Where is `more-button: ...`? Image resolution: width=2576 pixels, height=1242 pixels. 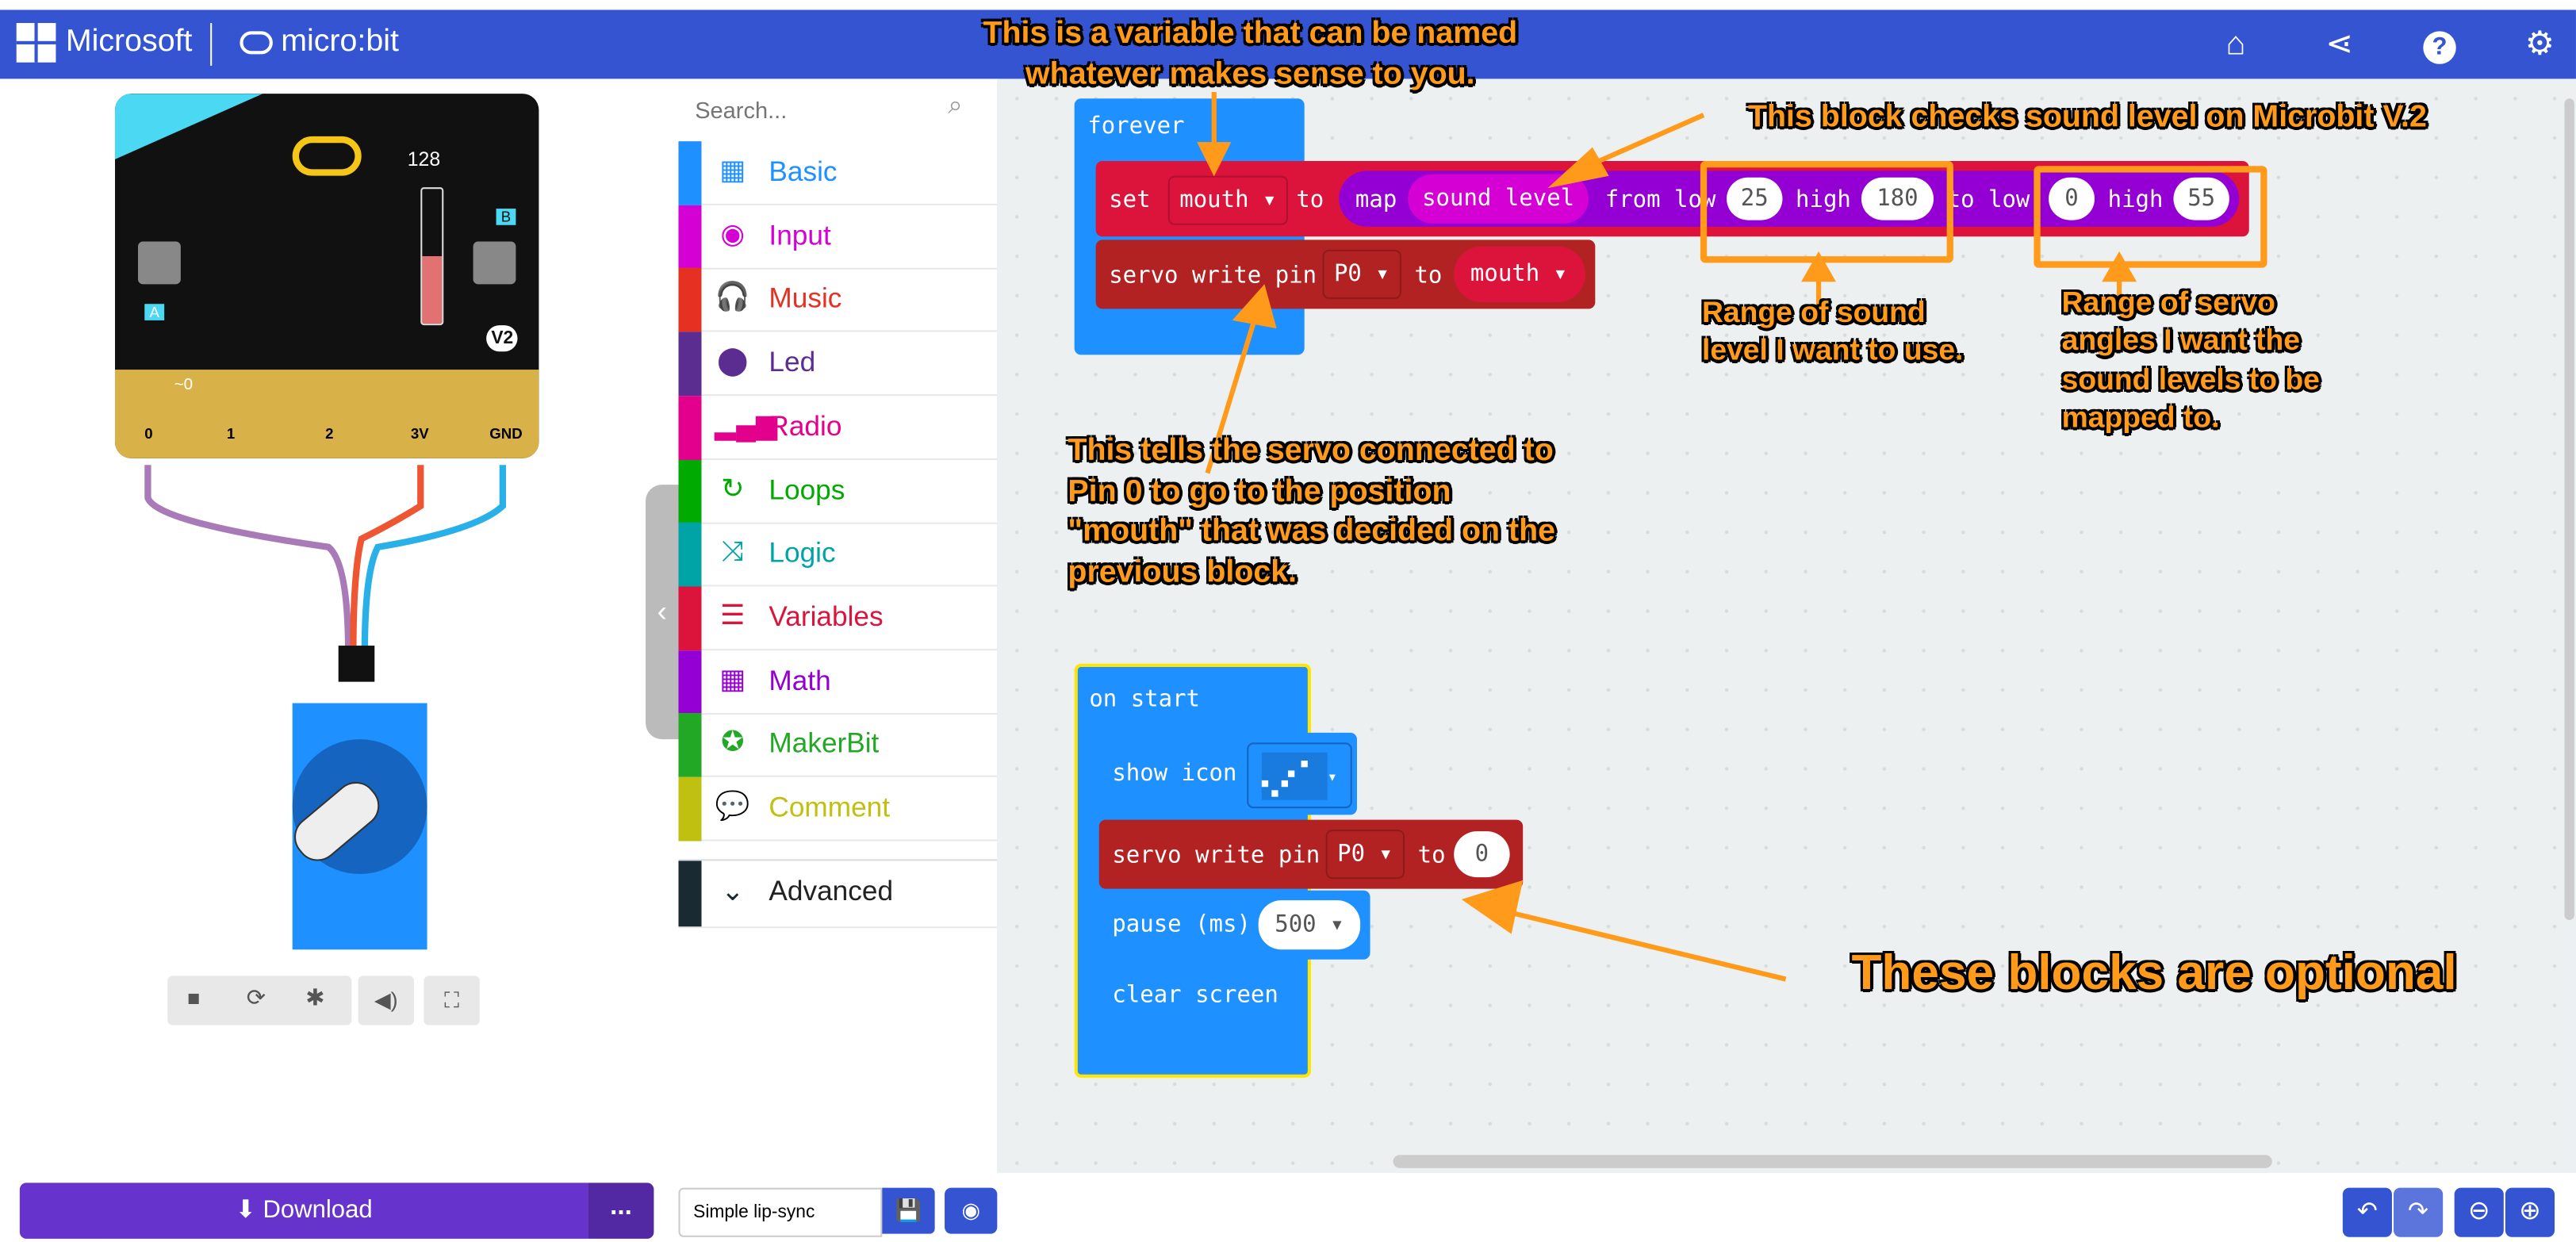
more-button: ... is located at coordinates (621, 1211).